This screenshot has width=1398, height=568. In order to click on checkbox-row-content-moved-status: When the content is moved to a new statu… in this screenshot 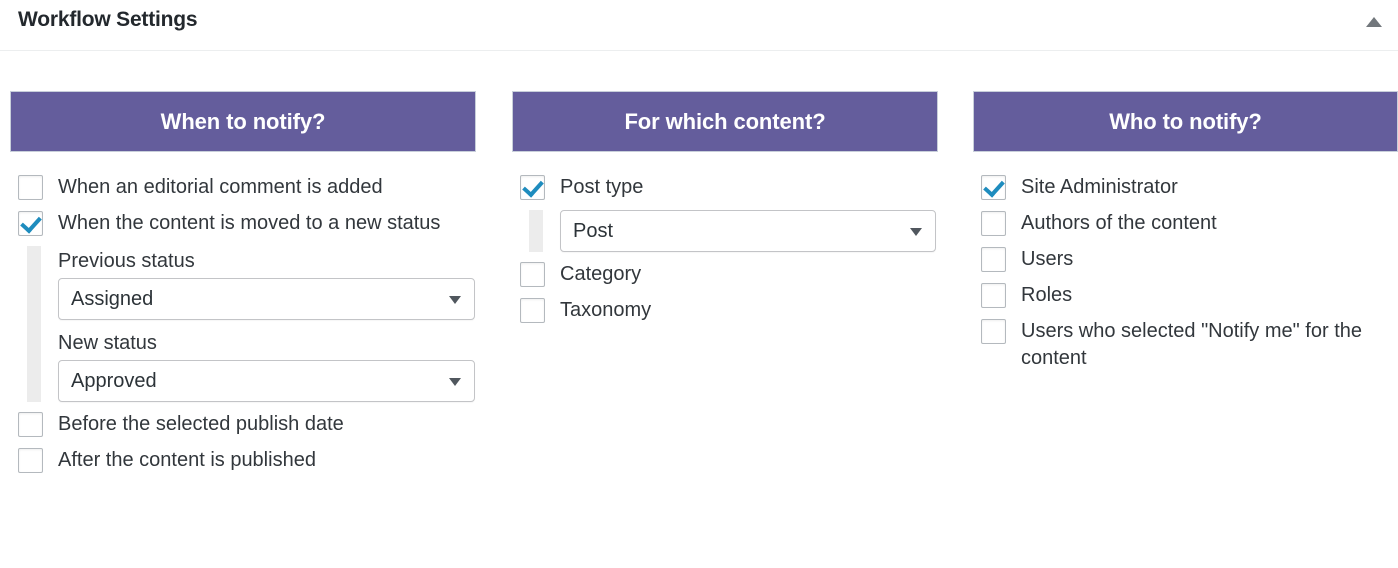, I will do `click(243, 223)`.